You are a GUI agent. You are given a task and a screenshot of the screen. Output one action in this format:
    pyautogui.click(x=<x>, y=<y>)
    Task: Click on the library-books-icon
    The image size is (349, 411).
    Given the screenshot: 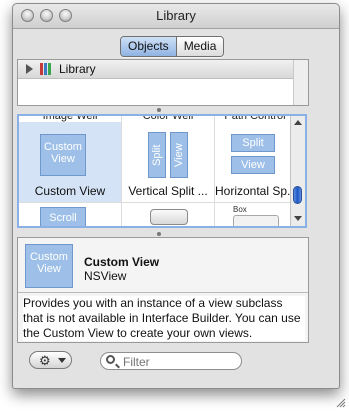 What is the action you would take?
    pyautogui.click(x=47, y=69)
    